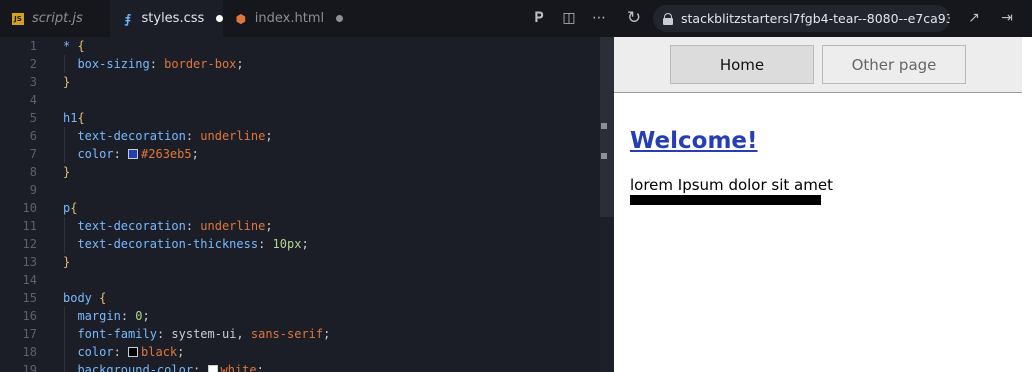  What do you see at coordinates (300, 280) in the screenshot?
I see `code-line: 14` at bounding box center [300, 280].